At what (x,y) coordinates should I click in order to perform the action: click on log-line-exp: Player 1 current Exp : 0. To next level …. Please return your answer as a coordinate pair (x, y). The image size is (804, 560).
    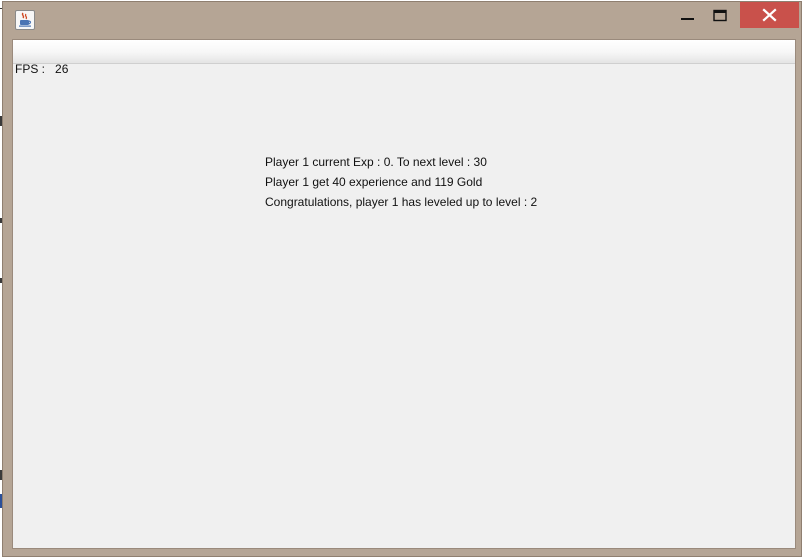
    Looking at the image, I should click on (376, 162).